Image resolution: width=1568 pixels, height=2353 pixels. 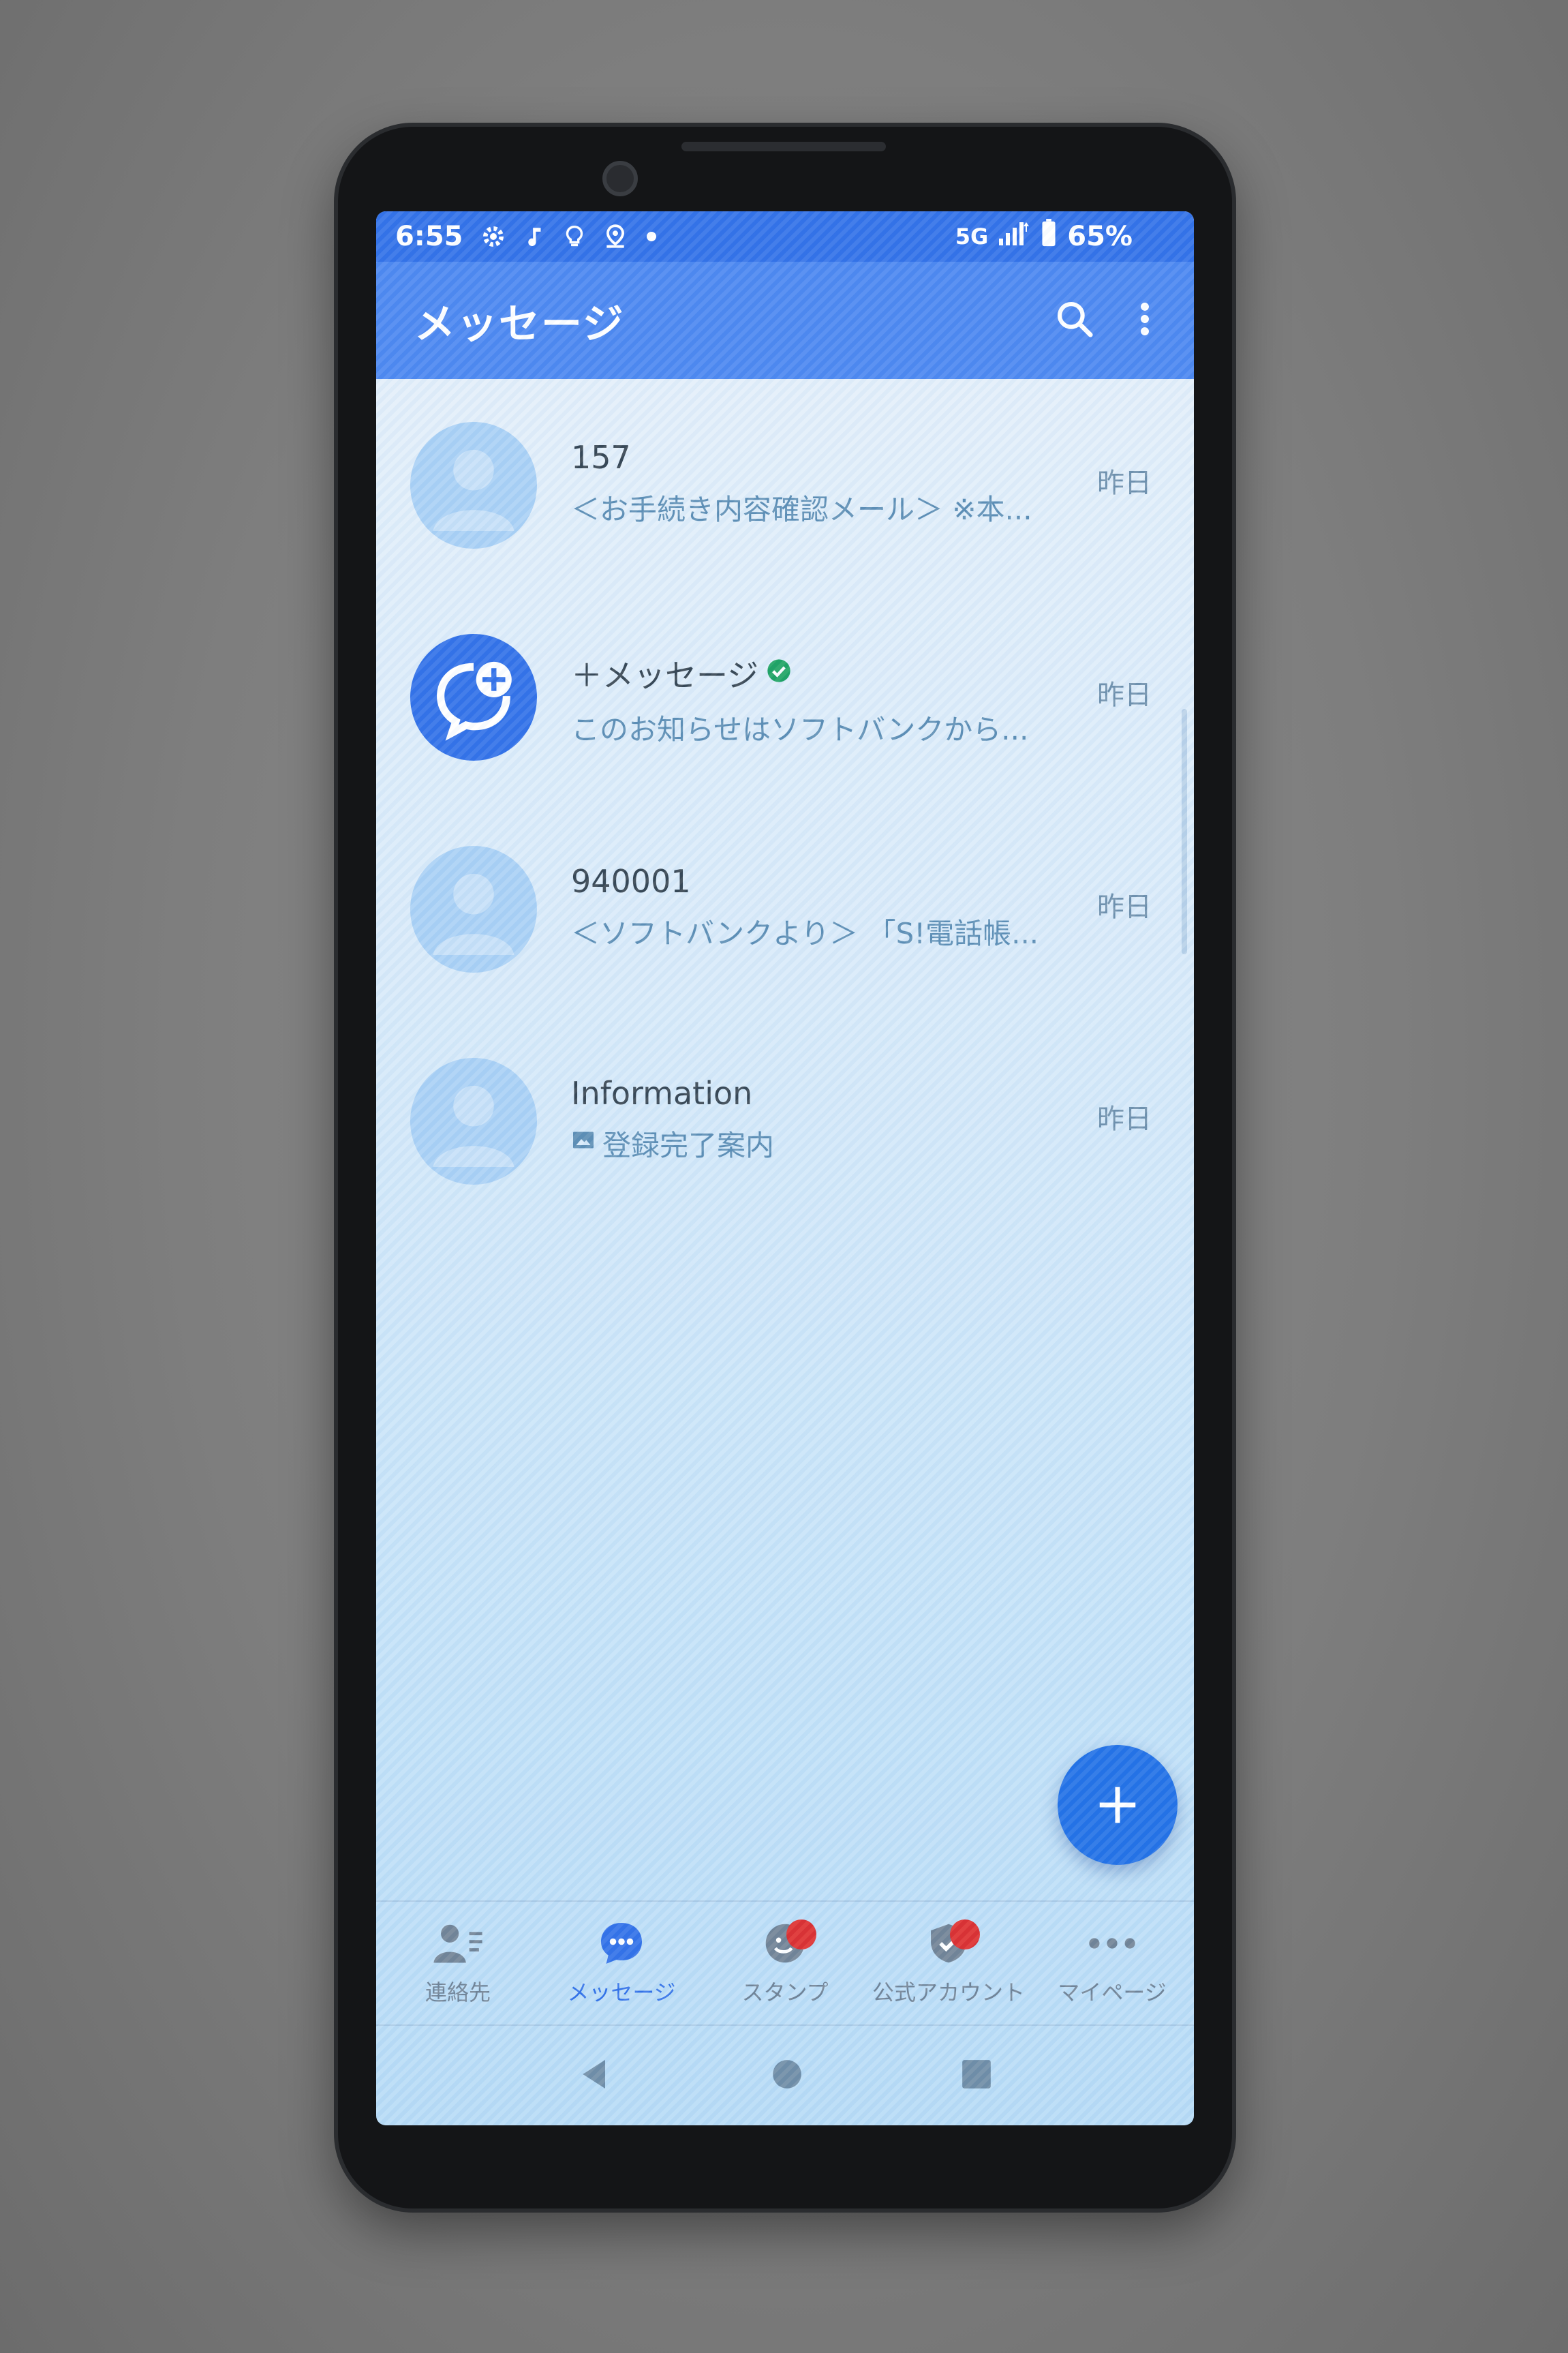 I want to click on status-right-group: 5G 65%, so click(x=1044, y=237).